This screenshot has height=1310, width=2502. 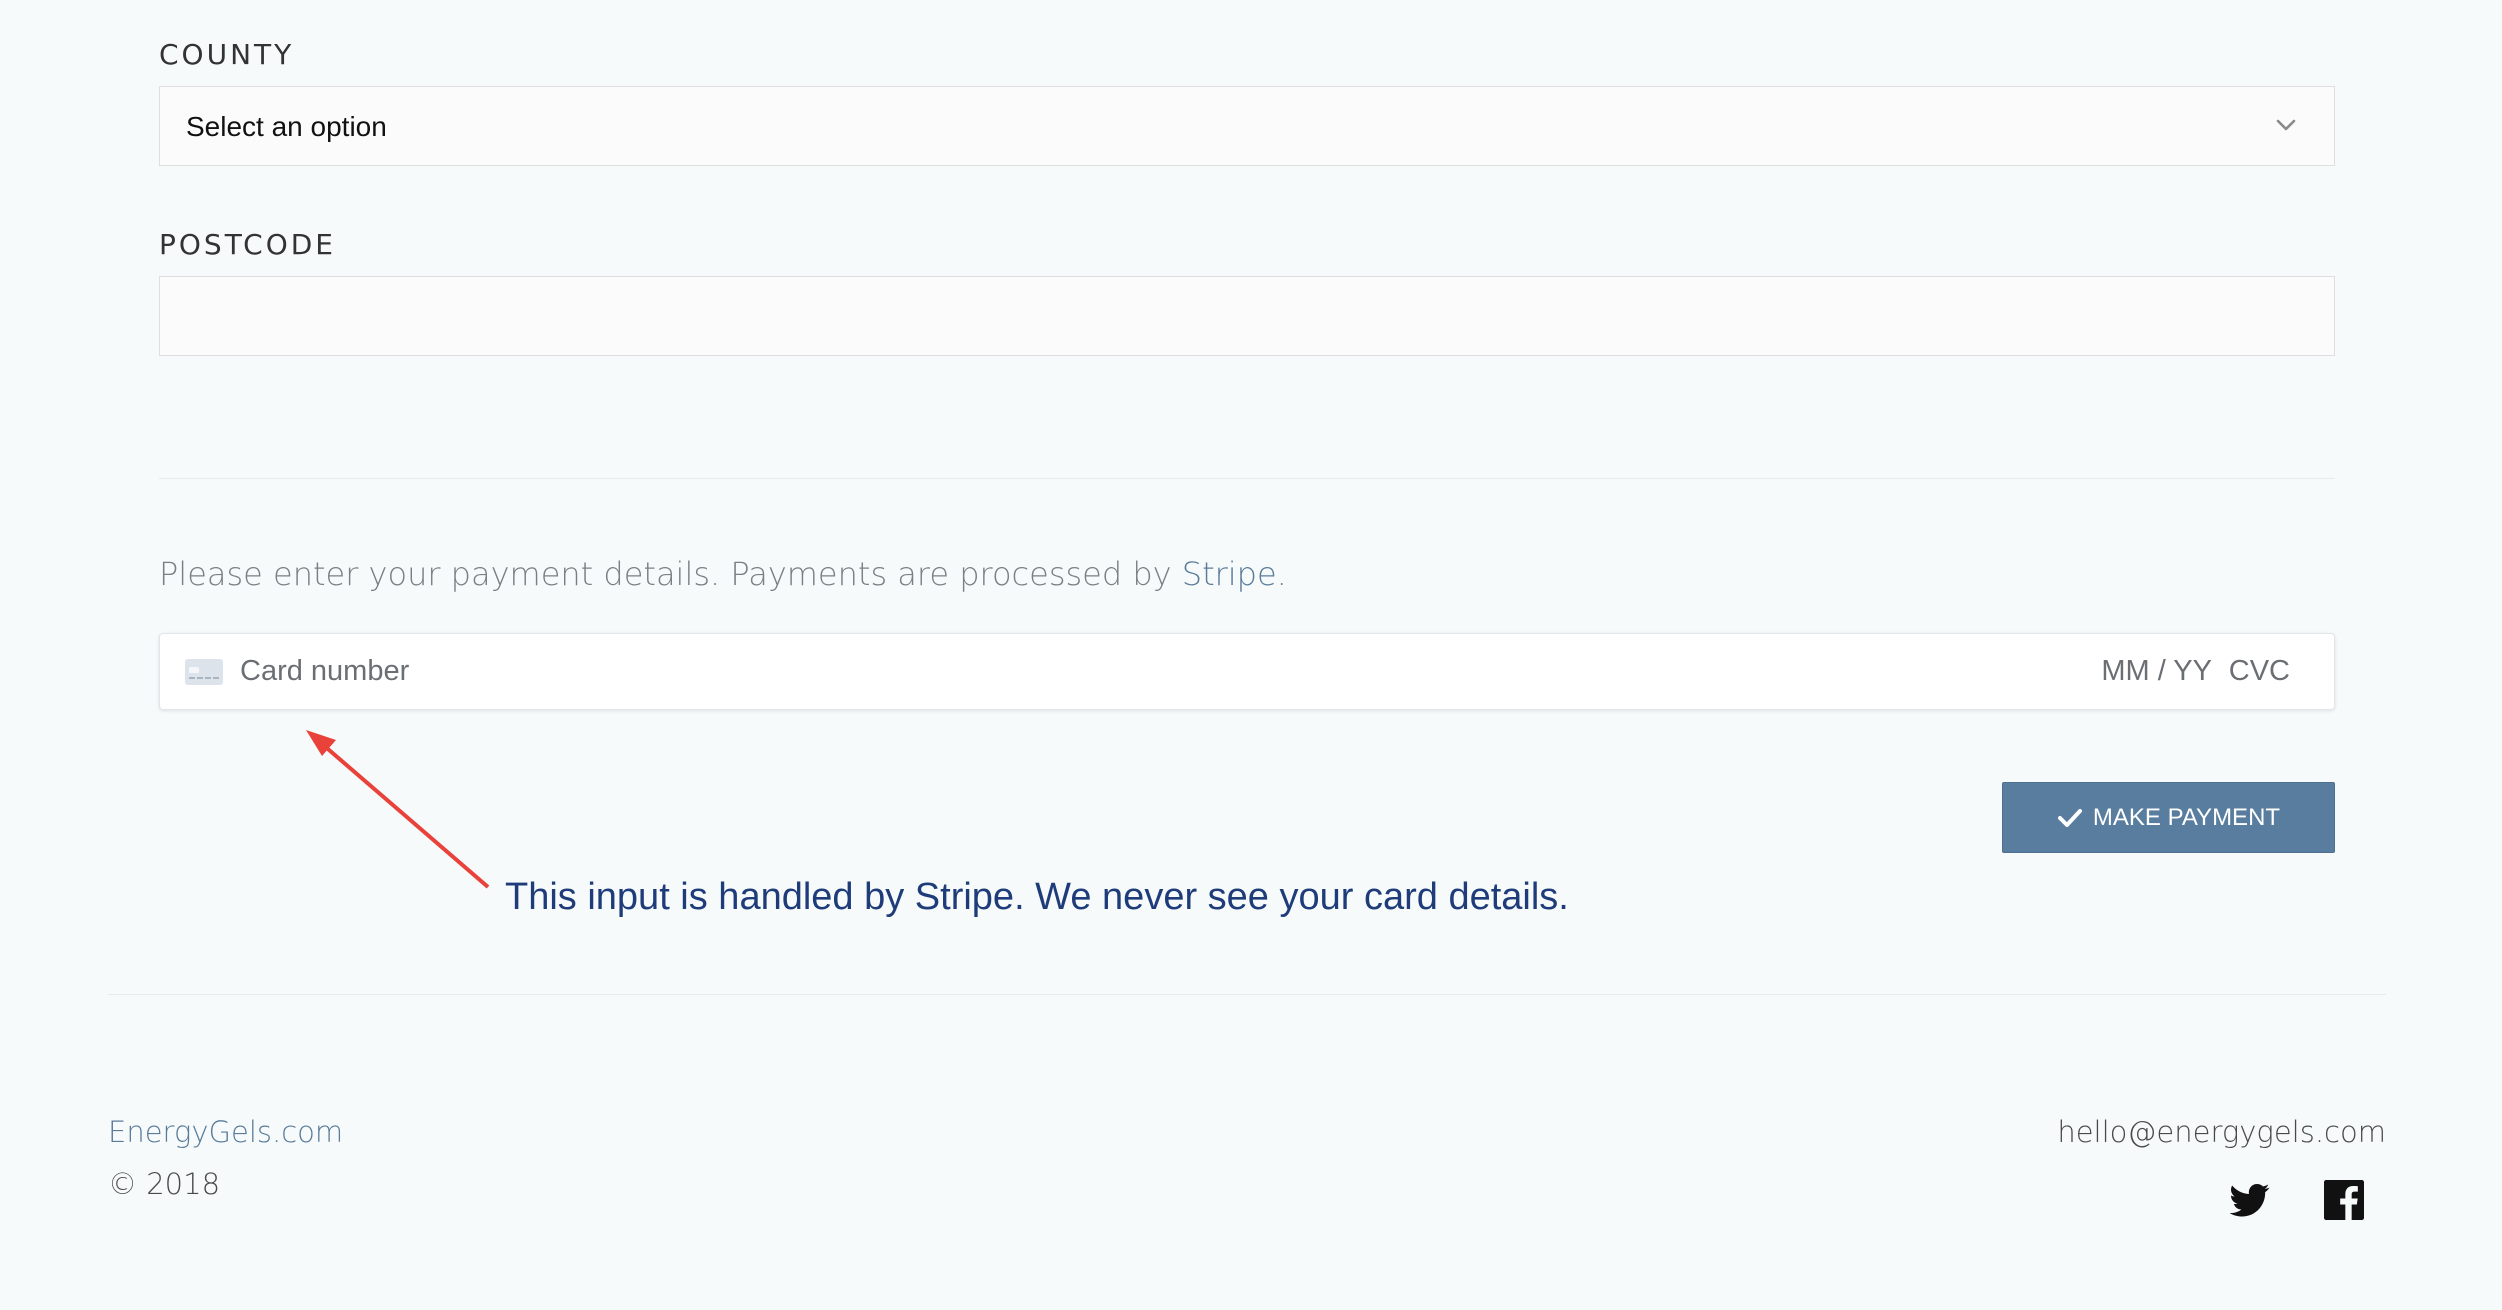 I want to click on card-expiry-field: MM / YY, so click(x=2156, y=671).